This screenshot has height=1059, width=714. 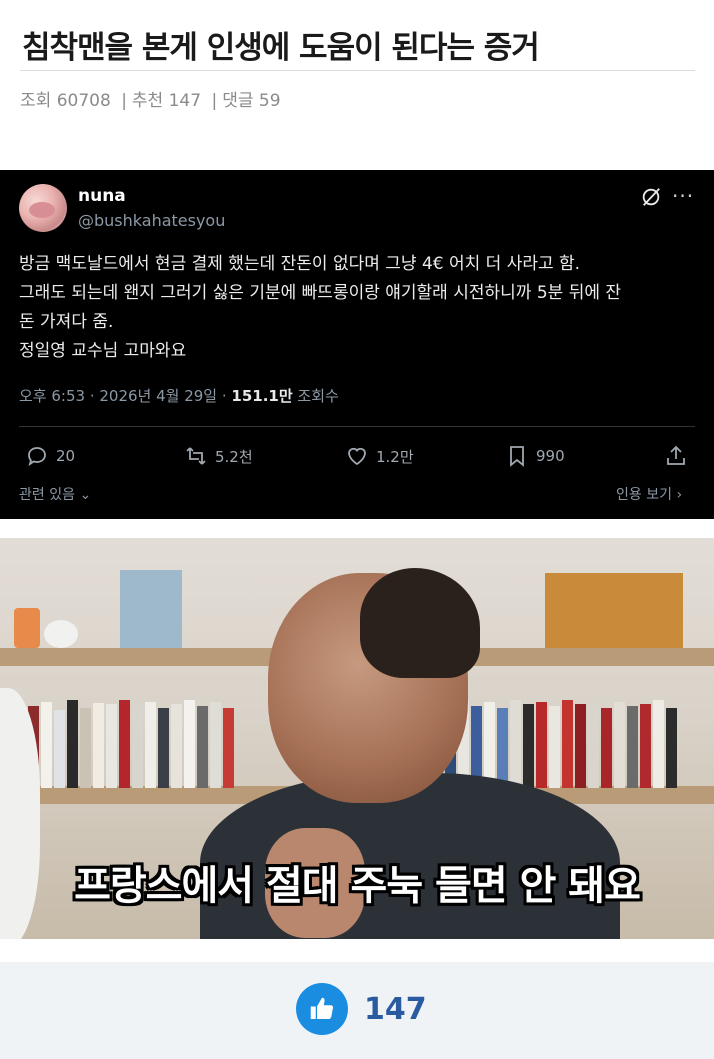 What do you see at coordinates (262, 396) in the screenshot?
I see `view-count: 151.1만` at bounding box center [262, 396].